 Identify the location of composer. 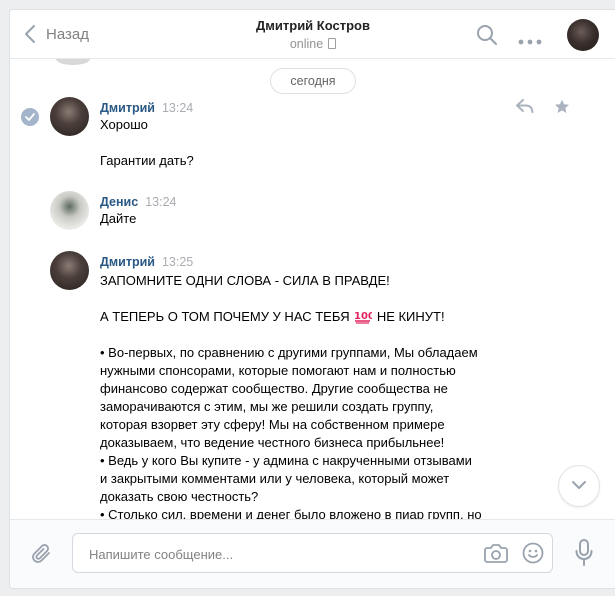
(312, 553).